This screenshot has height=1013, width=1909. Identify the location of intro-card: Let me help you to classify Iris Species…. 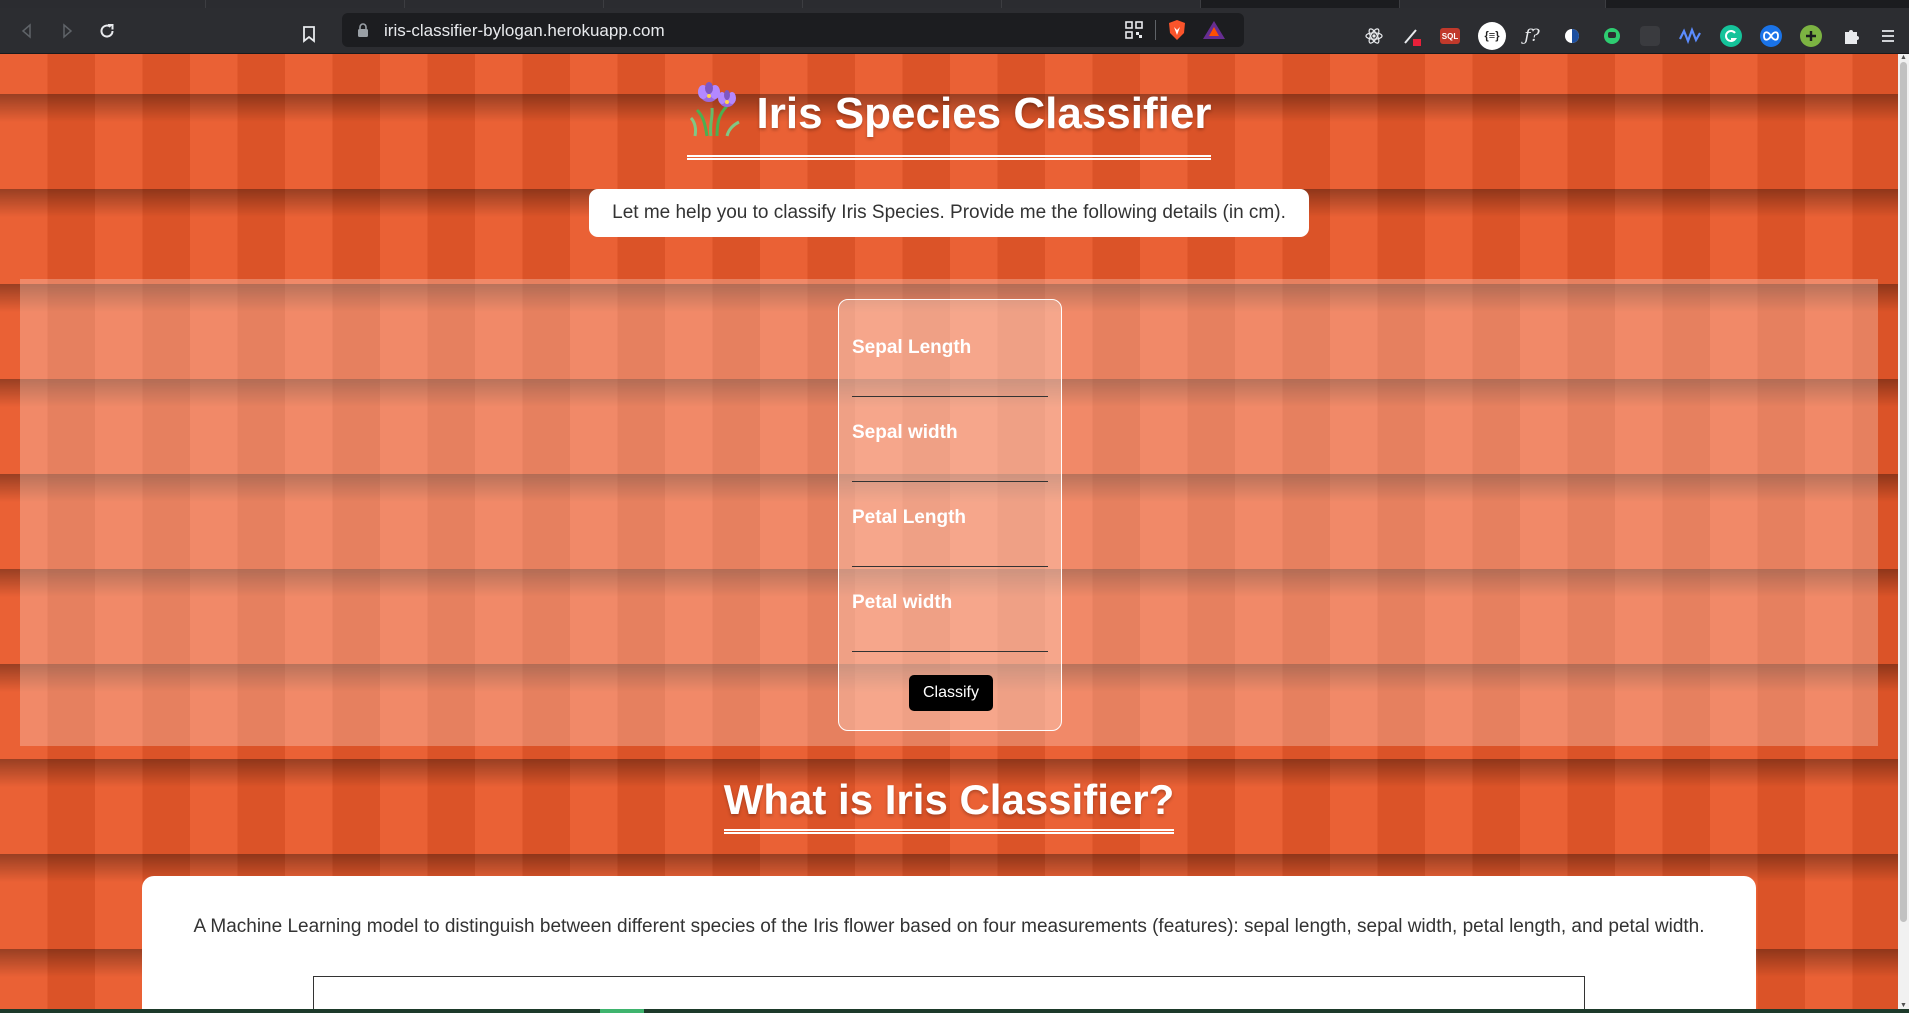
(949, 213).